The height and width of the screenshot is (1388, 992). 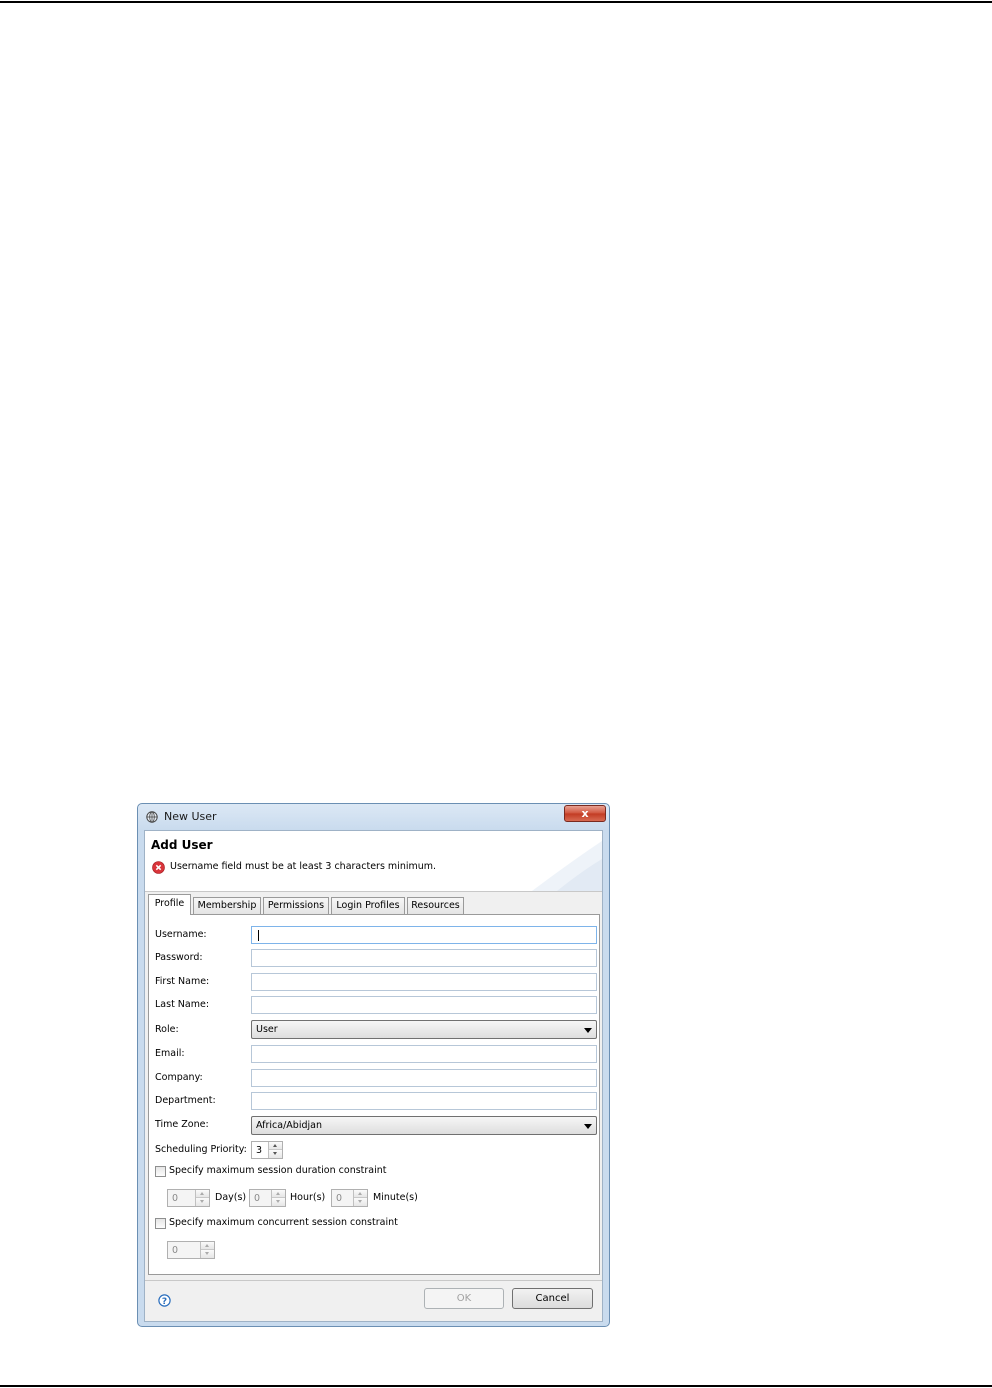 I want to click on concurrent-session-spinner: 0, so click(x=191, y=1250).